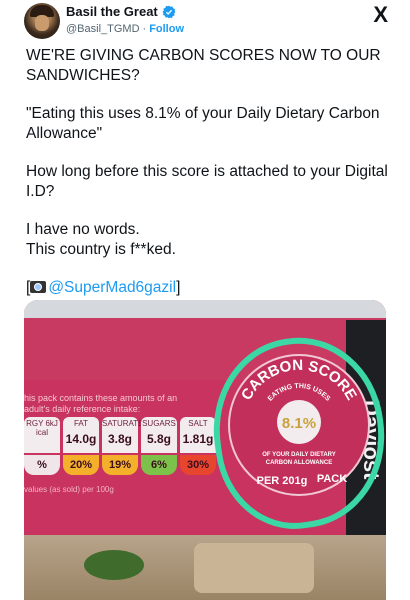 The width and height of the screenshot is (410, 600). Describe the element at coordinates (42, 435) in the screenshot. I see `nutrient-cell: RGY 6kJ ical` at that location.